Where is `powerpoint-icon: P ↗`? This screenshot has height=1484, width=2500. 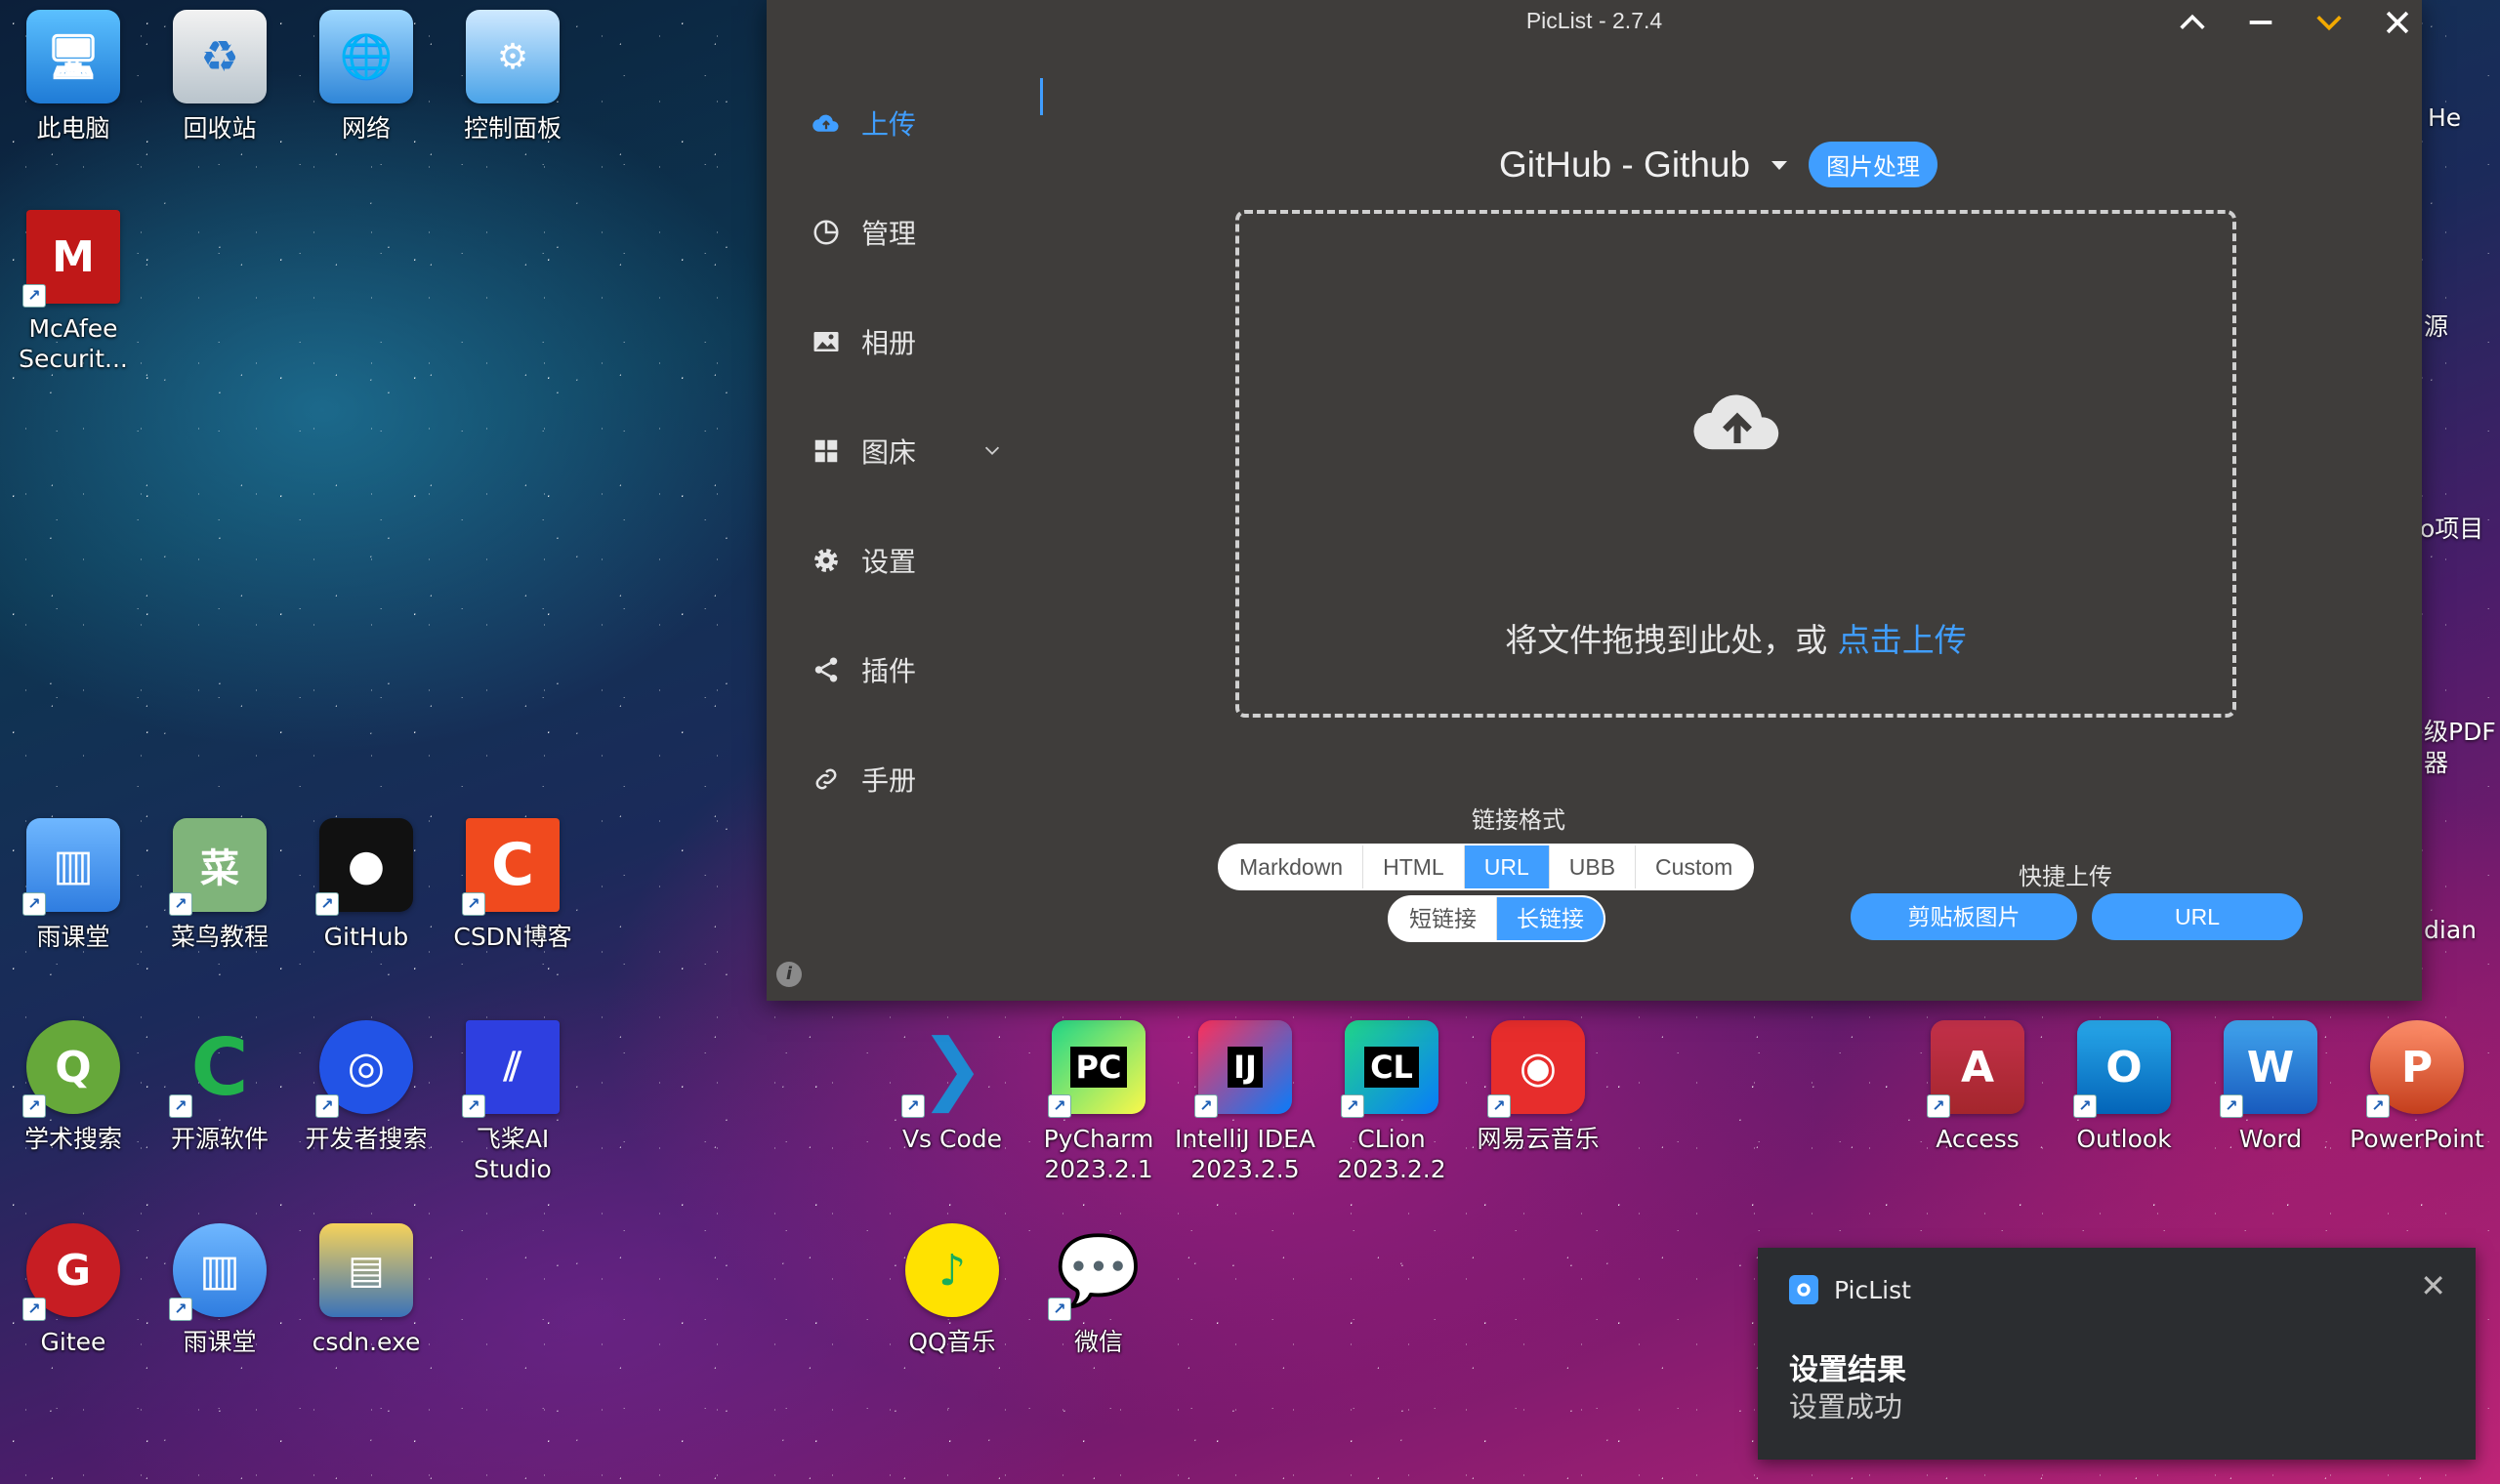 powerpoint-icon: P ↗ is located at coordinates (2415, 1069).